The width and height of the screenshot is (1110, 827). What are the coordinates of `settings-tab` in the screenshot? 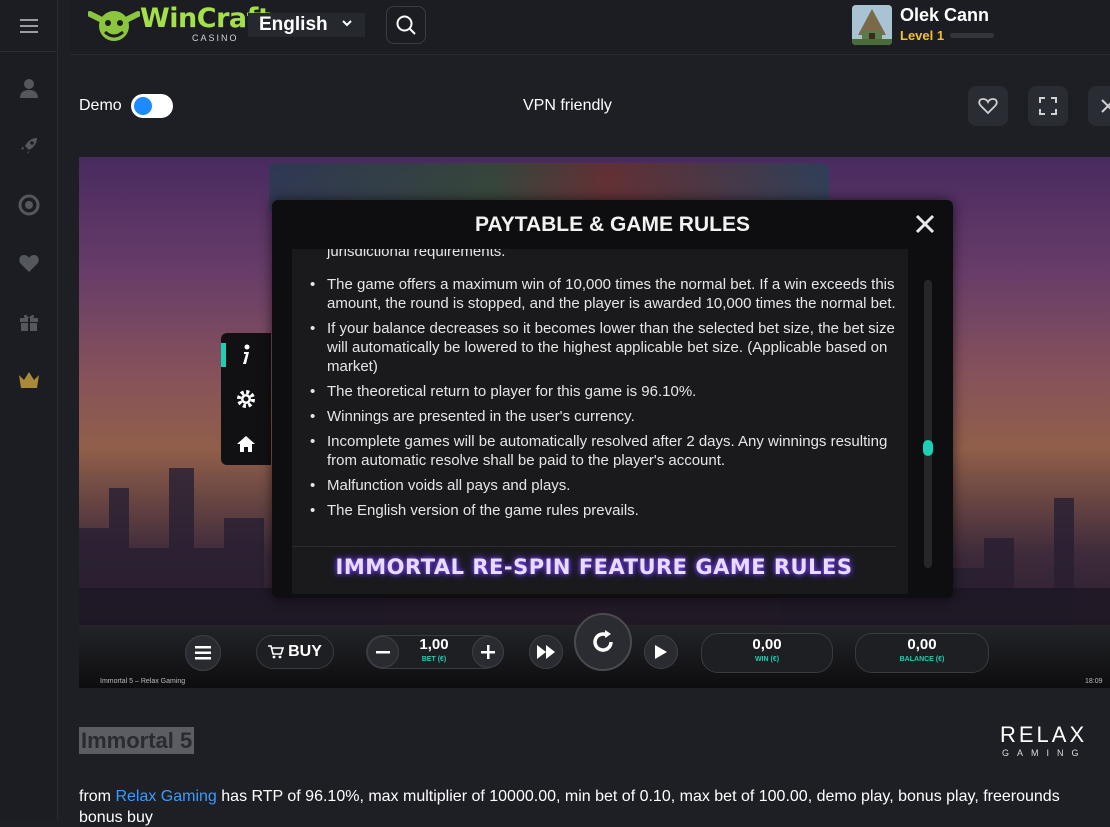 It's located at (246, 399).